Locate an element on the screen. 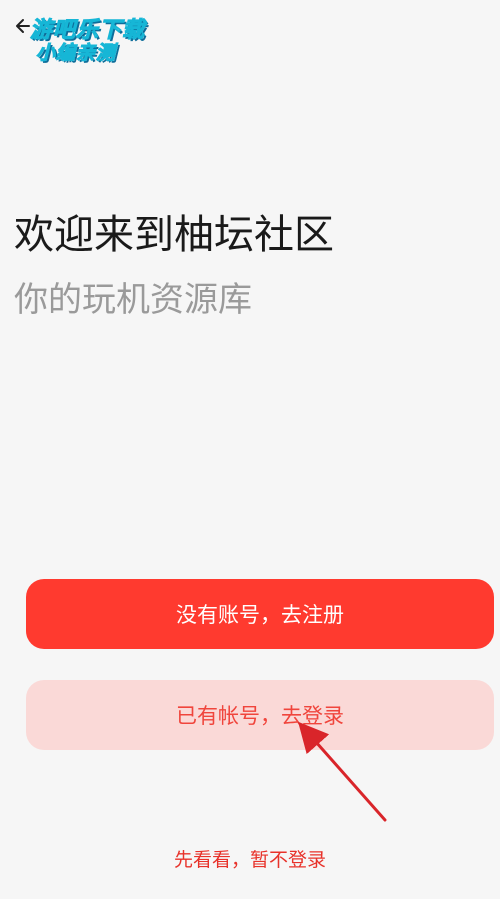  skip-login-link: 先看看，暂不登录 is located at coordinates (250, 858).